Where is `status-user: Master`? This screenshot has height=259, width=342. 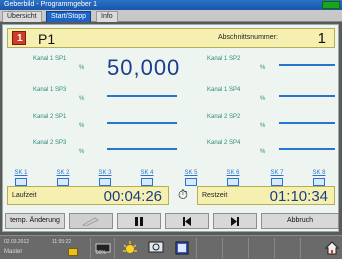
status-user: Master is located at coordinates (13, 252).